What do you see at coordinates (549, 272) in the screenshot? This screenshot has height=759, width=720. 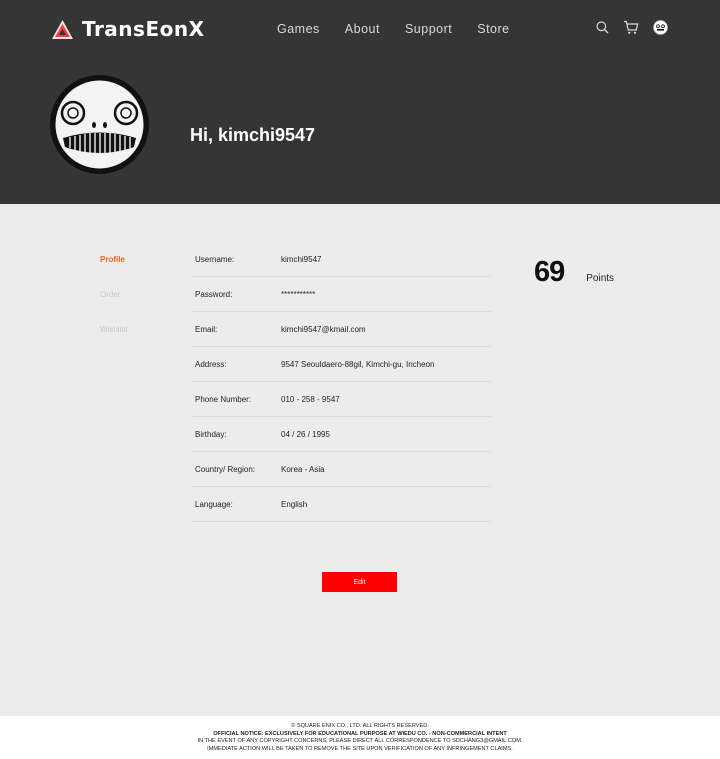 I see `points-value: 69` at bounding box center [549, 272].